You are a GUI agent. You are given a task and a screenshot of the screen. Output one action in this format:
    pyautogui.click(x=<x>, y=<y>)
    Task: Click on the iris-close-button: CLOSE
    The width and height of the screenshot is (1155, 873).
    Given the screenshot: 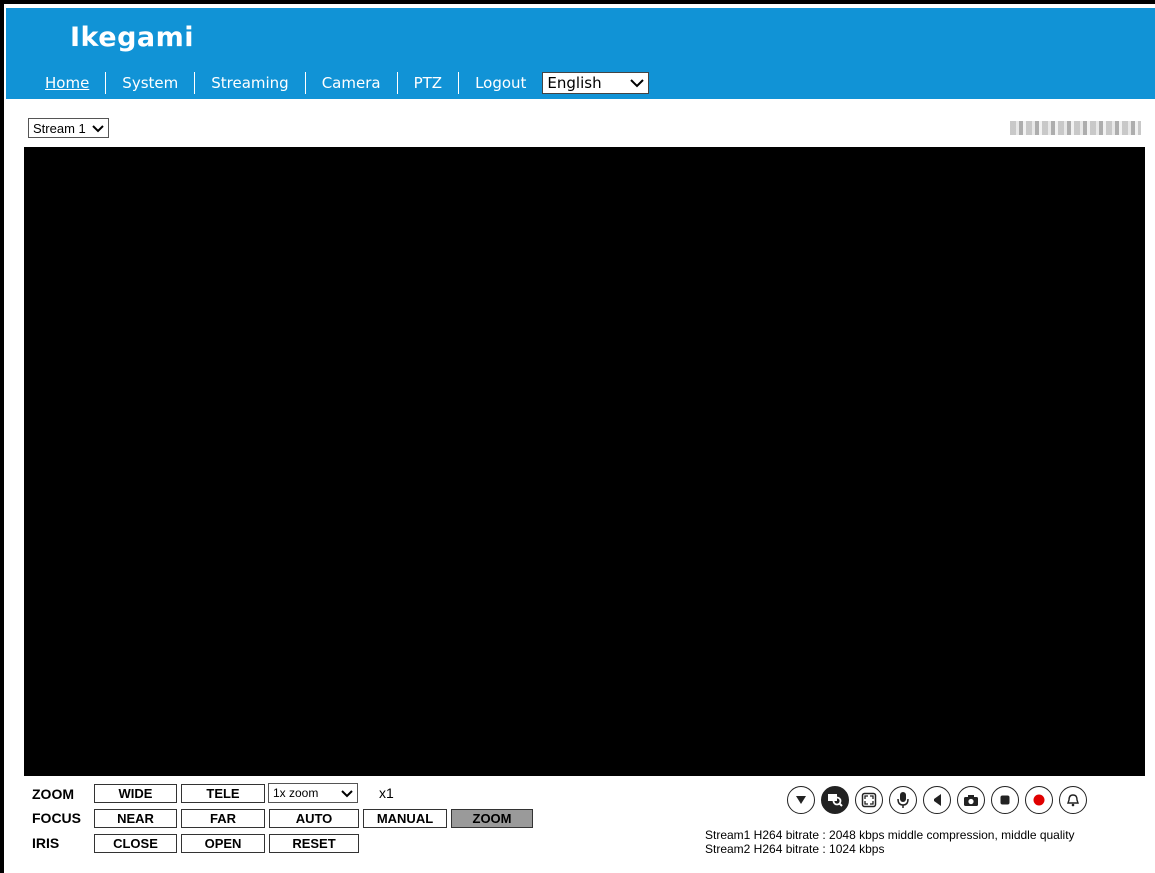 What is the action you would take?
    pyautogui.click(x=135, y=843)
    